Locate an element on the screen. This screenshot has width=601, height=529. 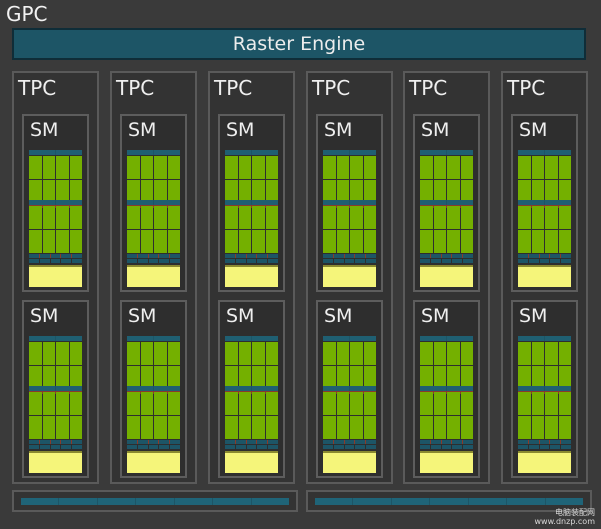
tpc-4: TPC SM SM is located at coordinates (349, 277).